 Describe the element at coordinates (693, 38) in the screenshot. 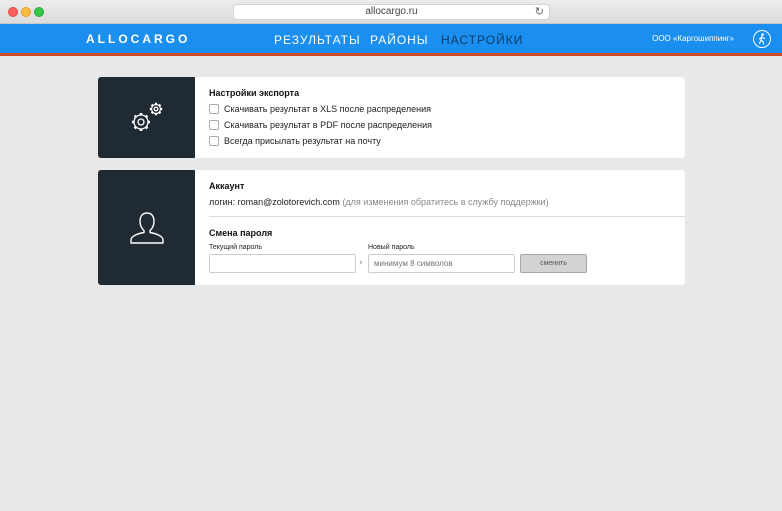

I see `company-name: ООО «Каргошиппинг»` at that location.